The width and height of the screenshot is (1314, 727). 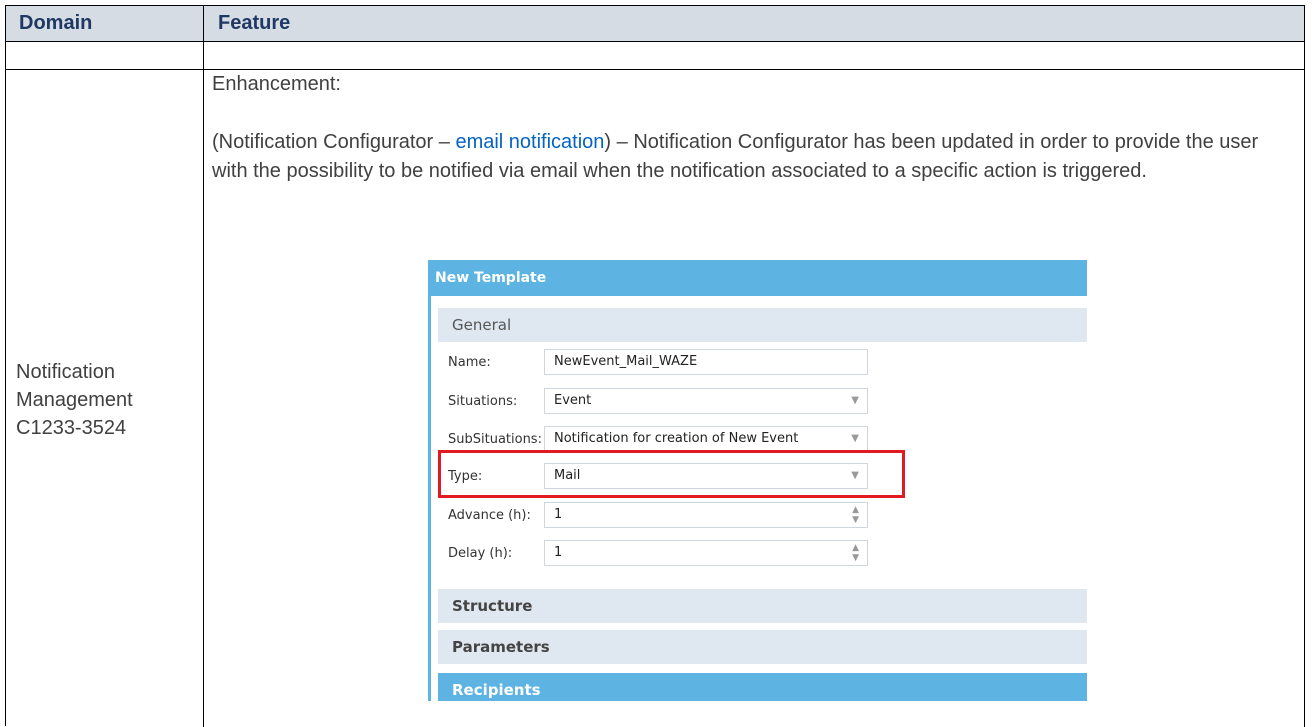 What do you see at coordinates (254, 23) in the screenshot?
I see `header-feature: Feature` at bounding box center [254, 23].